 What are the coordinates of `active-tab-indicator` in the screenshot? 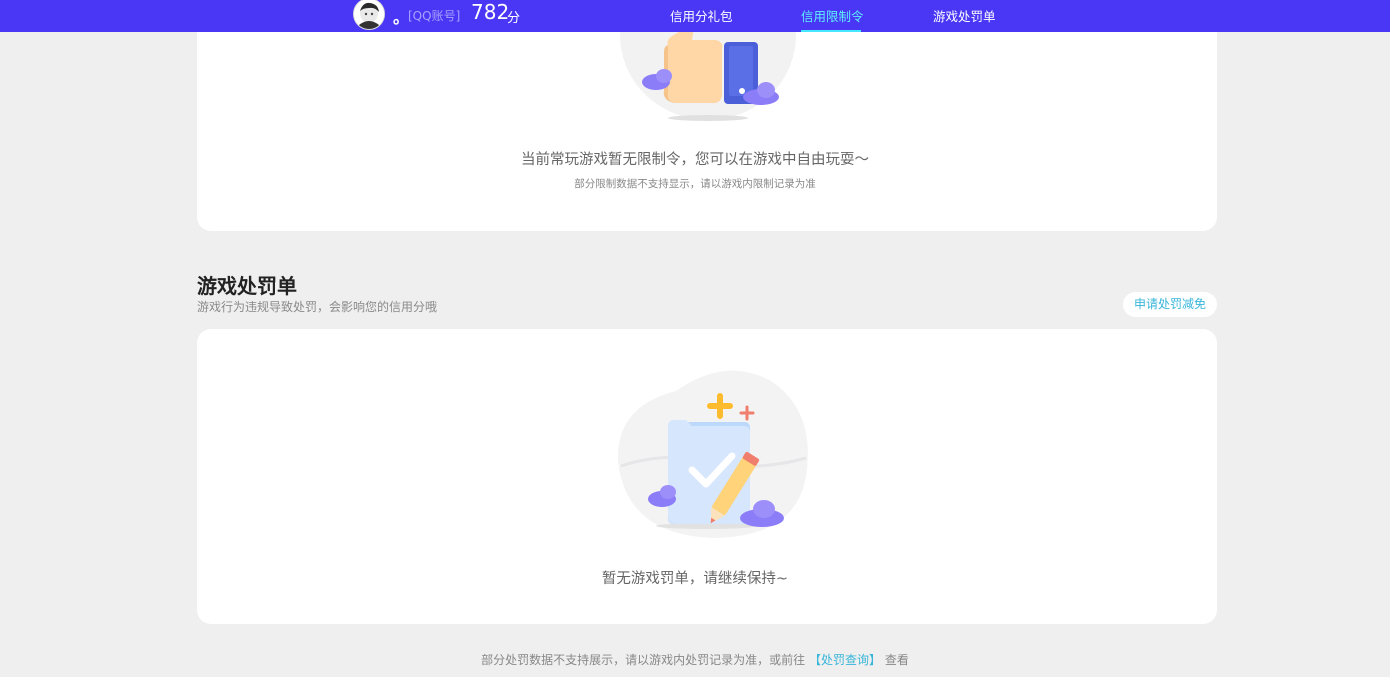 It's located at (831, 31).